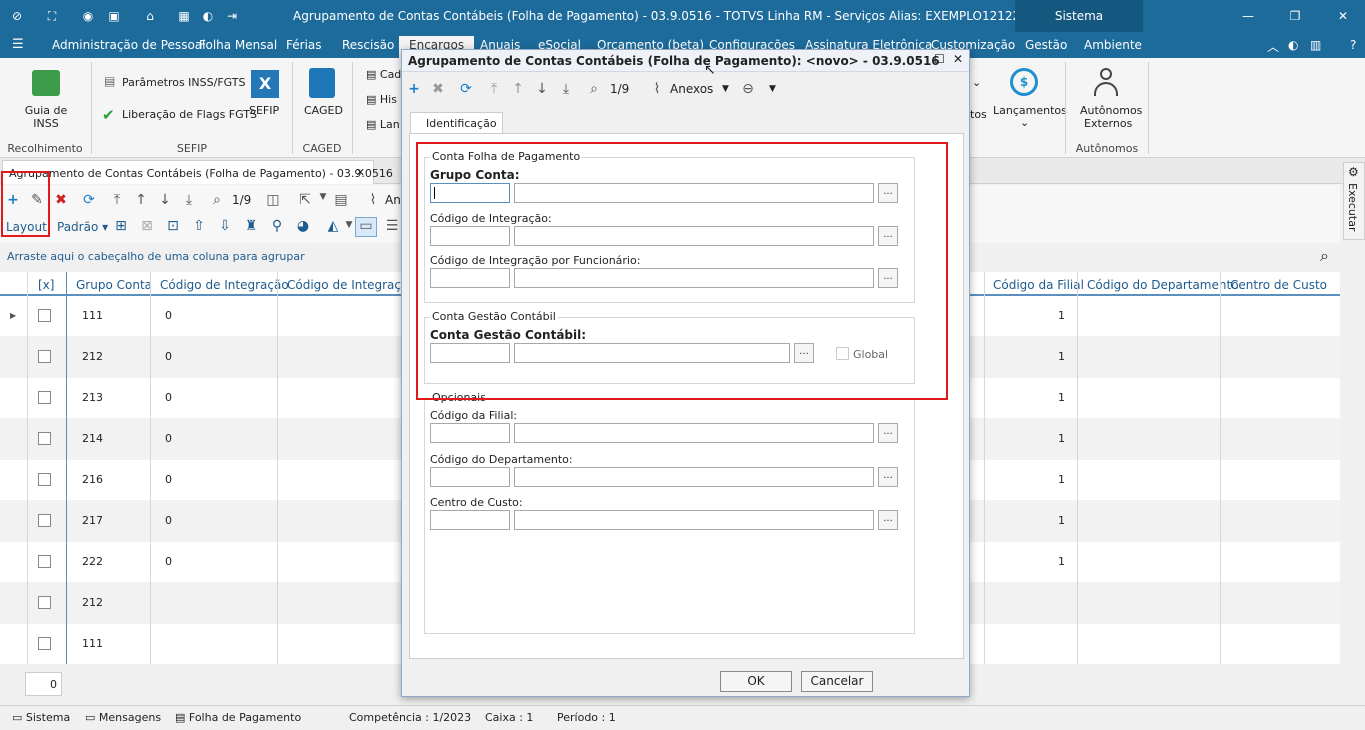 This screenshot has width=1365, height=730. I want to click on dialog-delete-icon: ✖, so click(438, 89).